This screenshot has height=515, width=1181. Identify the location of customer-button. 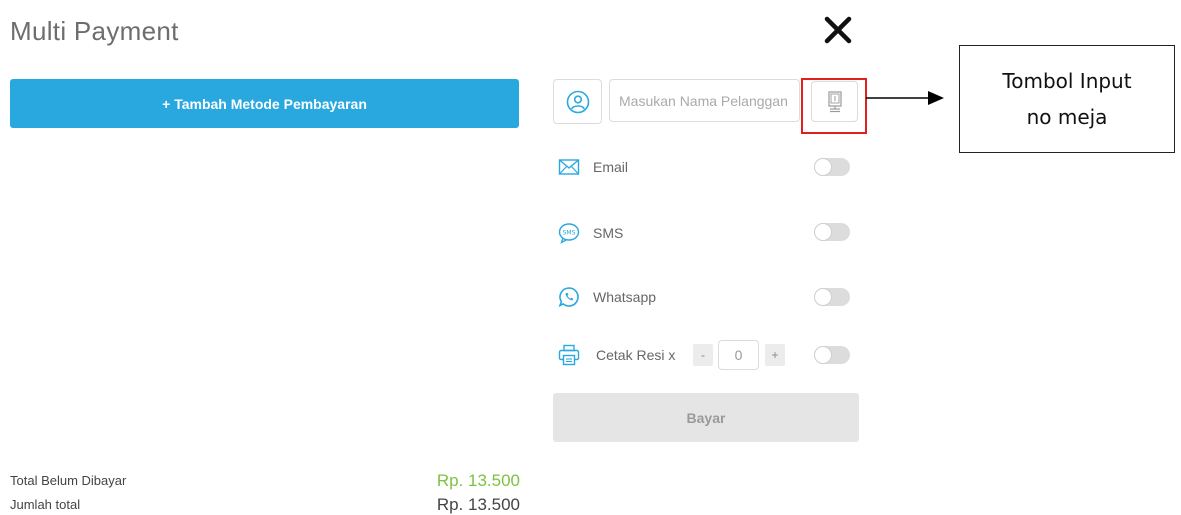
(577, 101).